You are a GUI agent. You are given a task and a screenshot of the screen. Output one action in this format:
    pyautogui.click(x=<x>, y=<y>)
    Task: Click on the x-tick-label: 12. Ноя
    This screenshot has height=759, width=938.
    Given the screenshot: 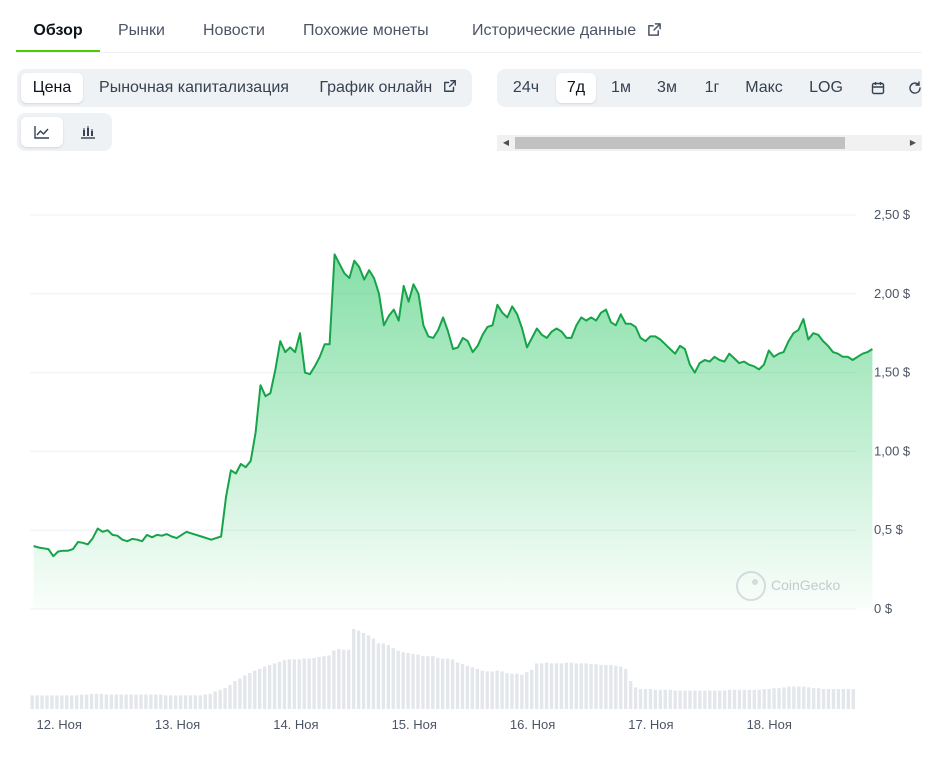 What is the action you would take?
    pyautogui.click(x=59, y=724)
    